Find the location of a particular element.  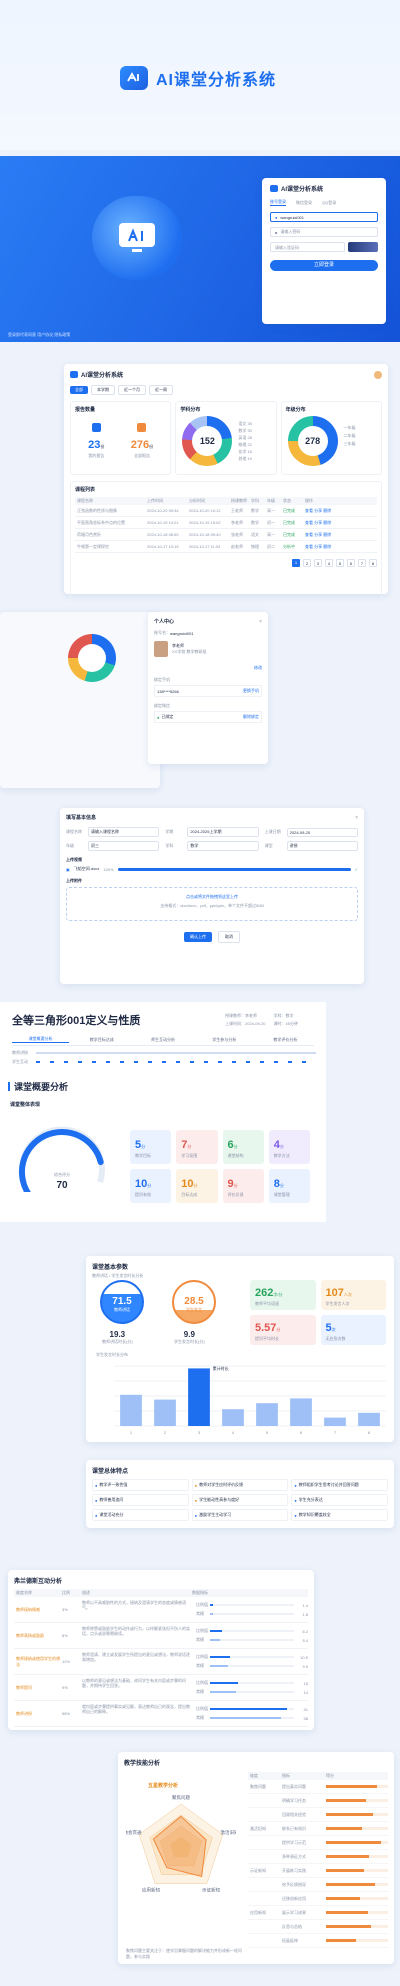

upload-field: 上课日期 2024-09-20 is located at coordinates (311, 832).